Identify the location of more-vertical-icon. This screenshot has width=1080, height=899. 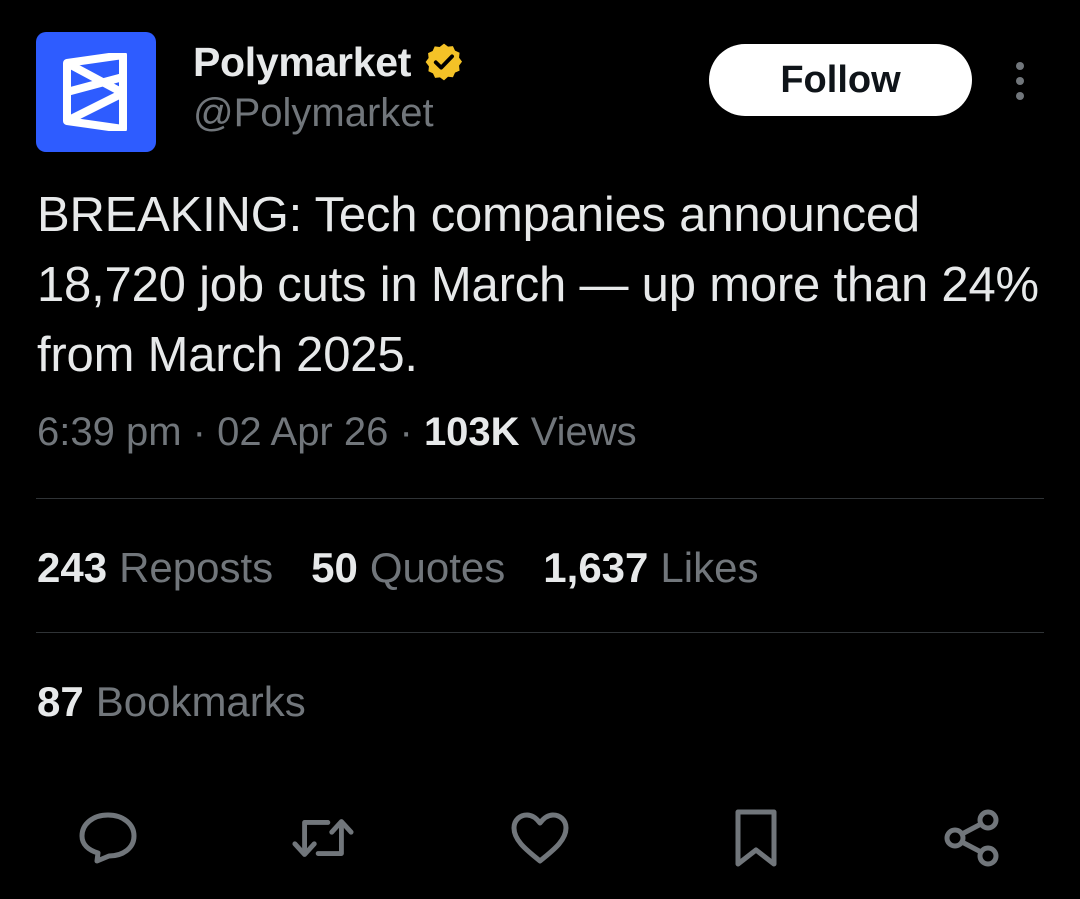
(1020, 81).